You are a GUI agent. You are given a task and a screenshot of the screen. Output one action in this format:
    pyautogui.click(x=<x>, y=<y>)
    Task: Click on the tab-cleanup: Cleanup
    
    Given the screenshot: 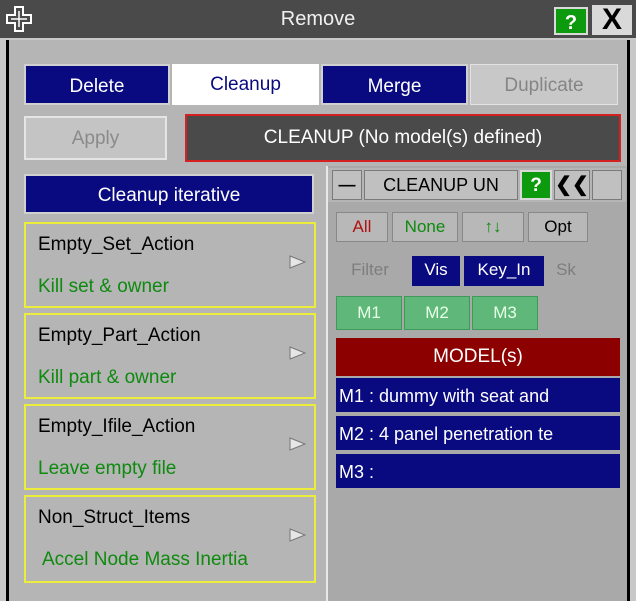 What is the action you would take?
    pyautogui.click(x=245, y=84)
    